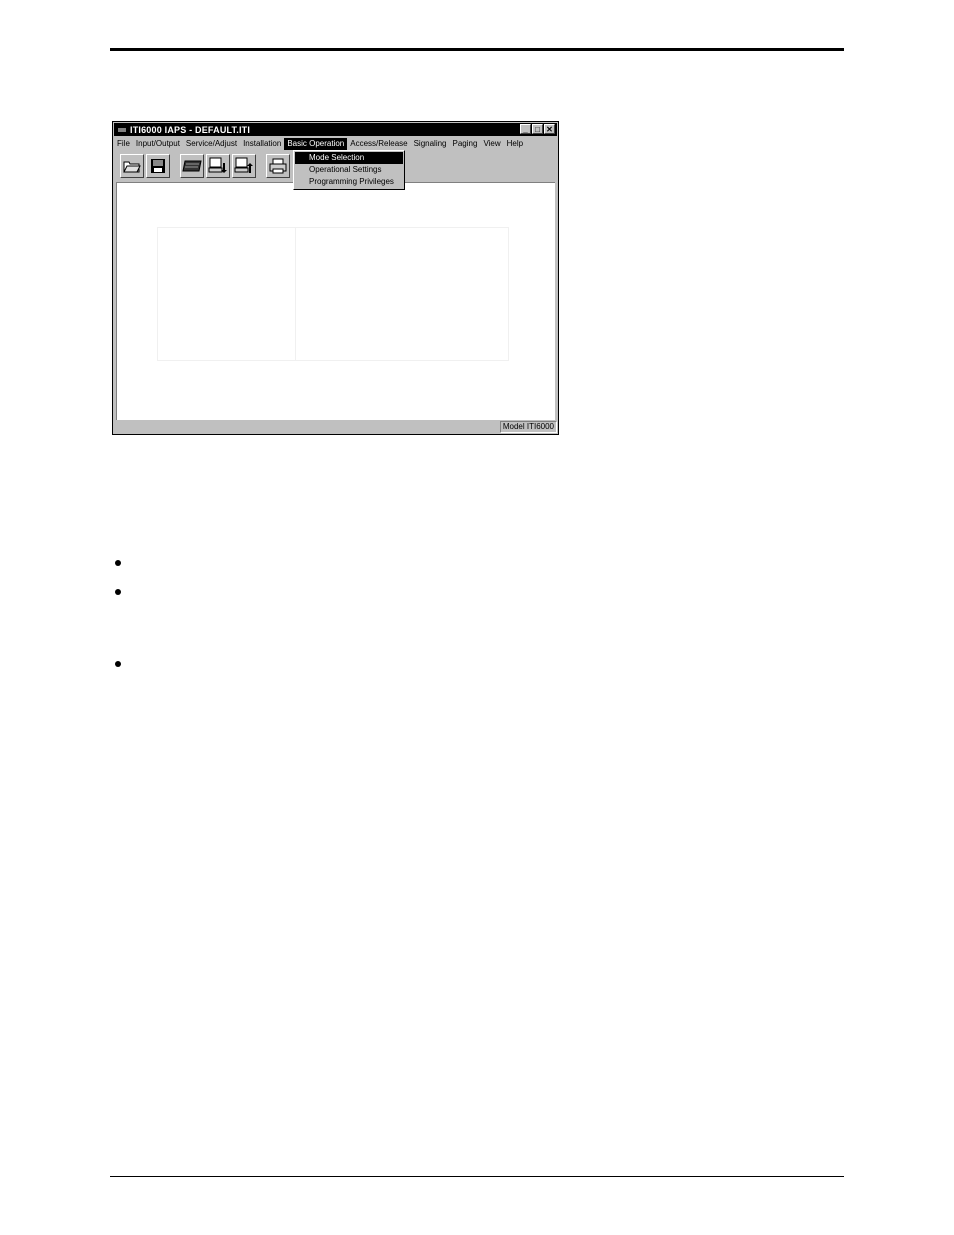  What do you see at coordinates (477, 49) in the screenshot?
I see `header-rule` at bounding box center [477, 49].